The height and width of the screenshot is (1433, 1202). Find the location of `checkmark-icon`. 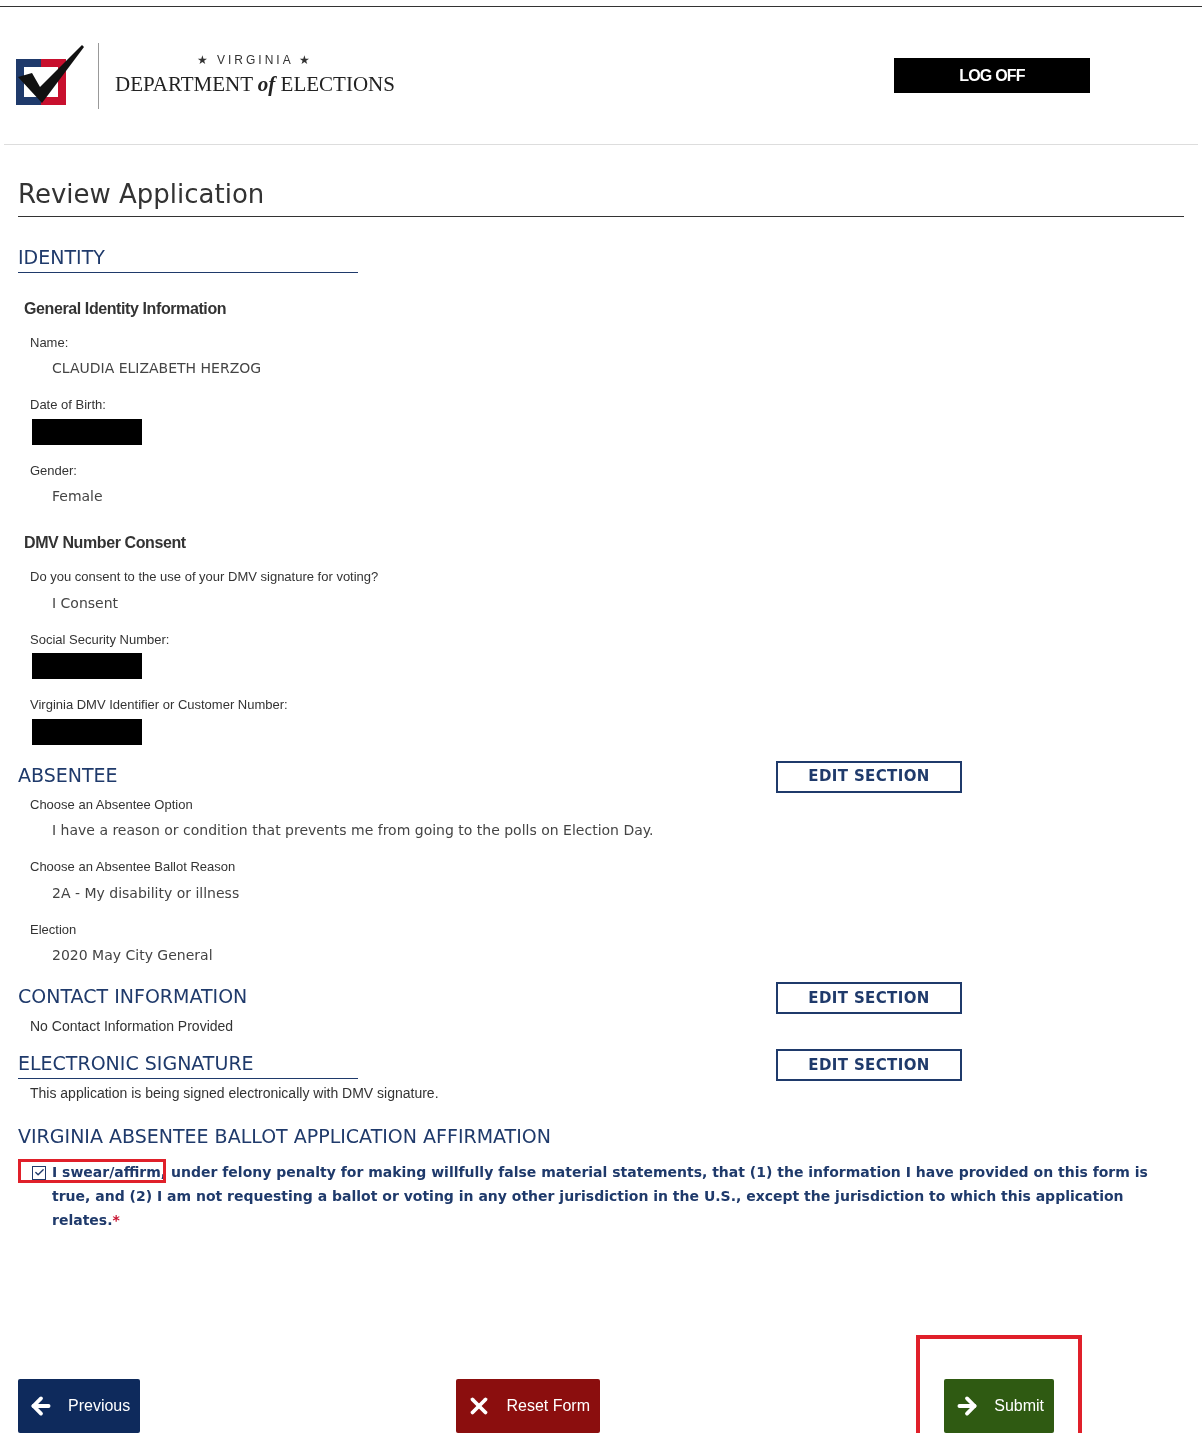

checkmark-icon is located at coordinates (39, 1172).